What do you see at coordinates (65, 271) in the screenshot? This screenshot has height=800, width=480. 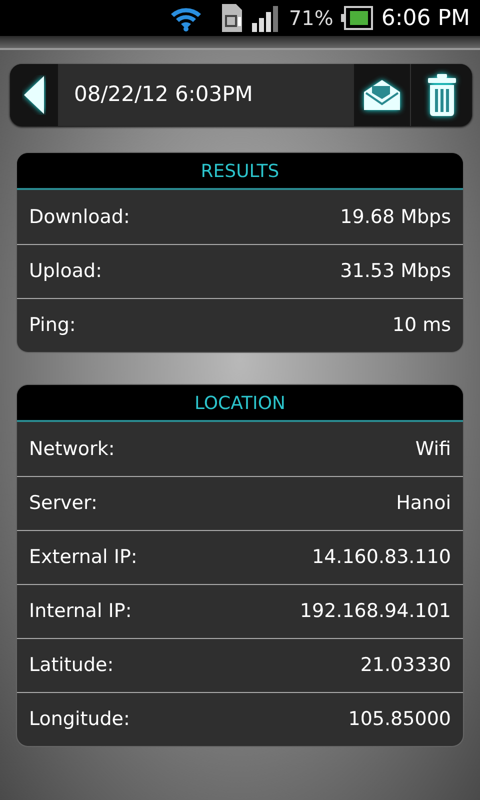 I see `row-label: Upload:` at bounding box center [65, 271].